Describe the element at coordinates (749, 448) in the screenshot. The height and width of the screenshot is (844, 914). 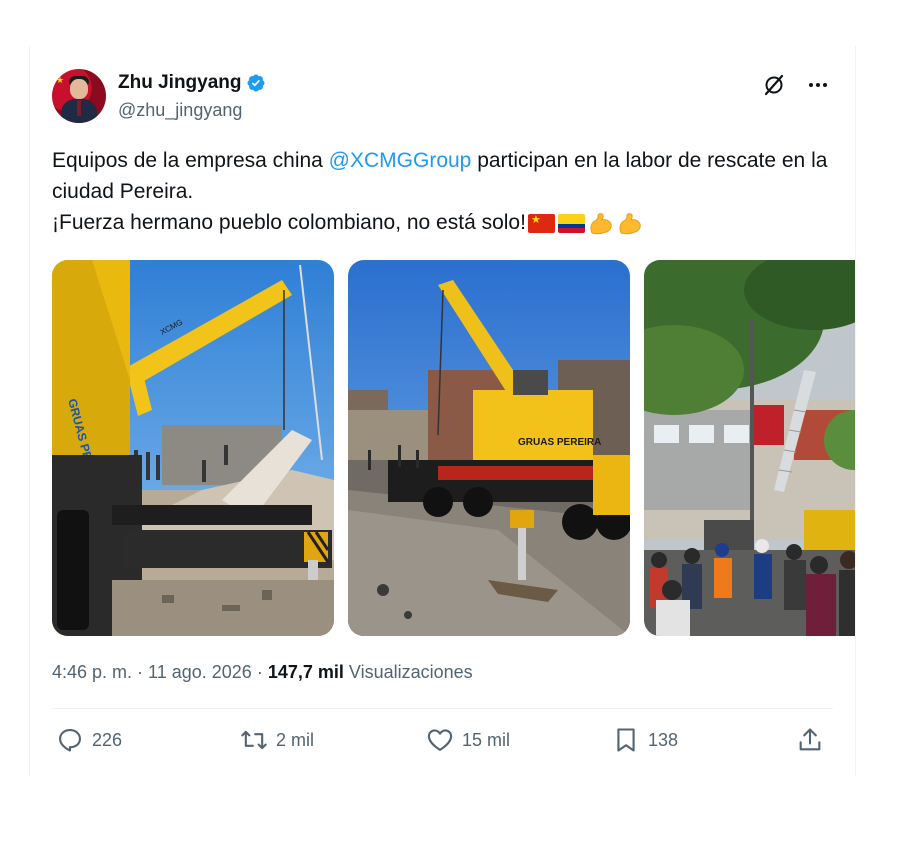
I see `photo-rescue-crowd` at that location.